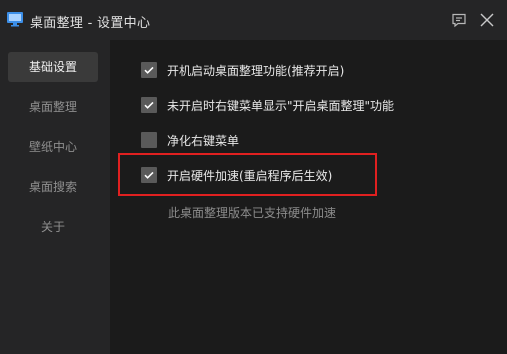  I want to click on option-label: 开启硬件加速(重启程序后生效), so click(250, 175).